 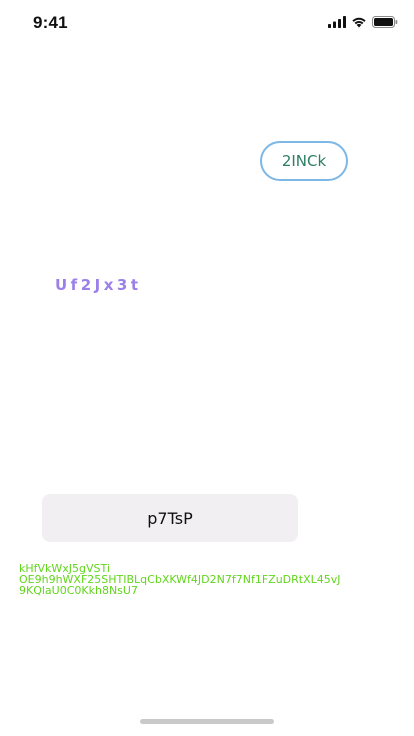 I want to click on status-bar: 9:41, so click(x=207, y=22).